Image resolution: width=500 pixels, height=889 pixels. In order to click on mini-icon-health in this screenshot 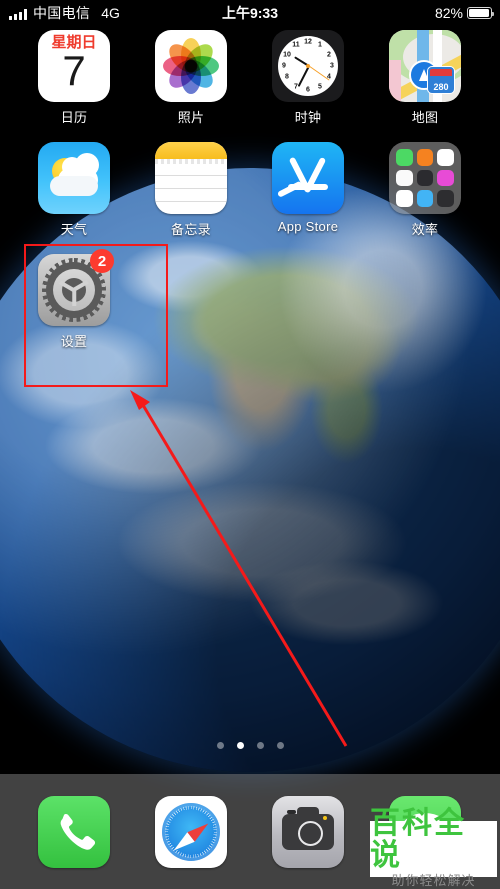, I will do `click(445, 157)`.